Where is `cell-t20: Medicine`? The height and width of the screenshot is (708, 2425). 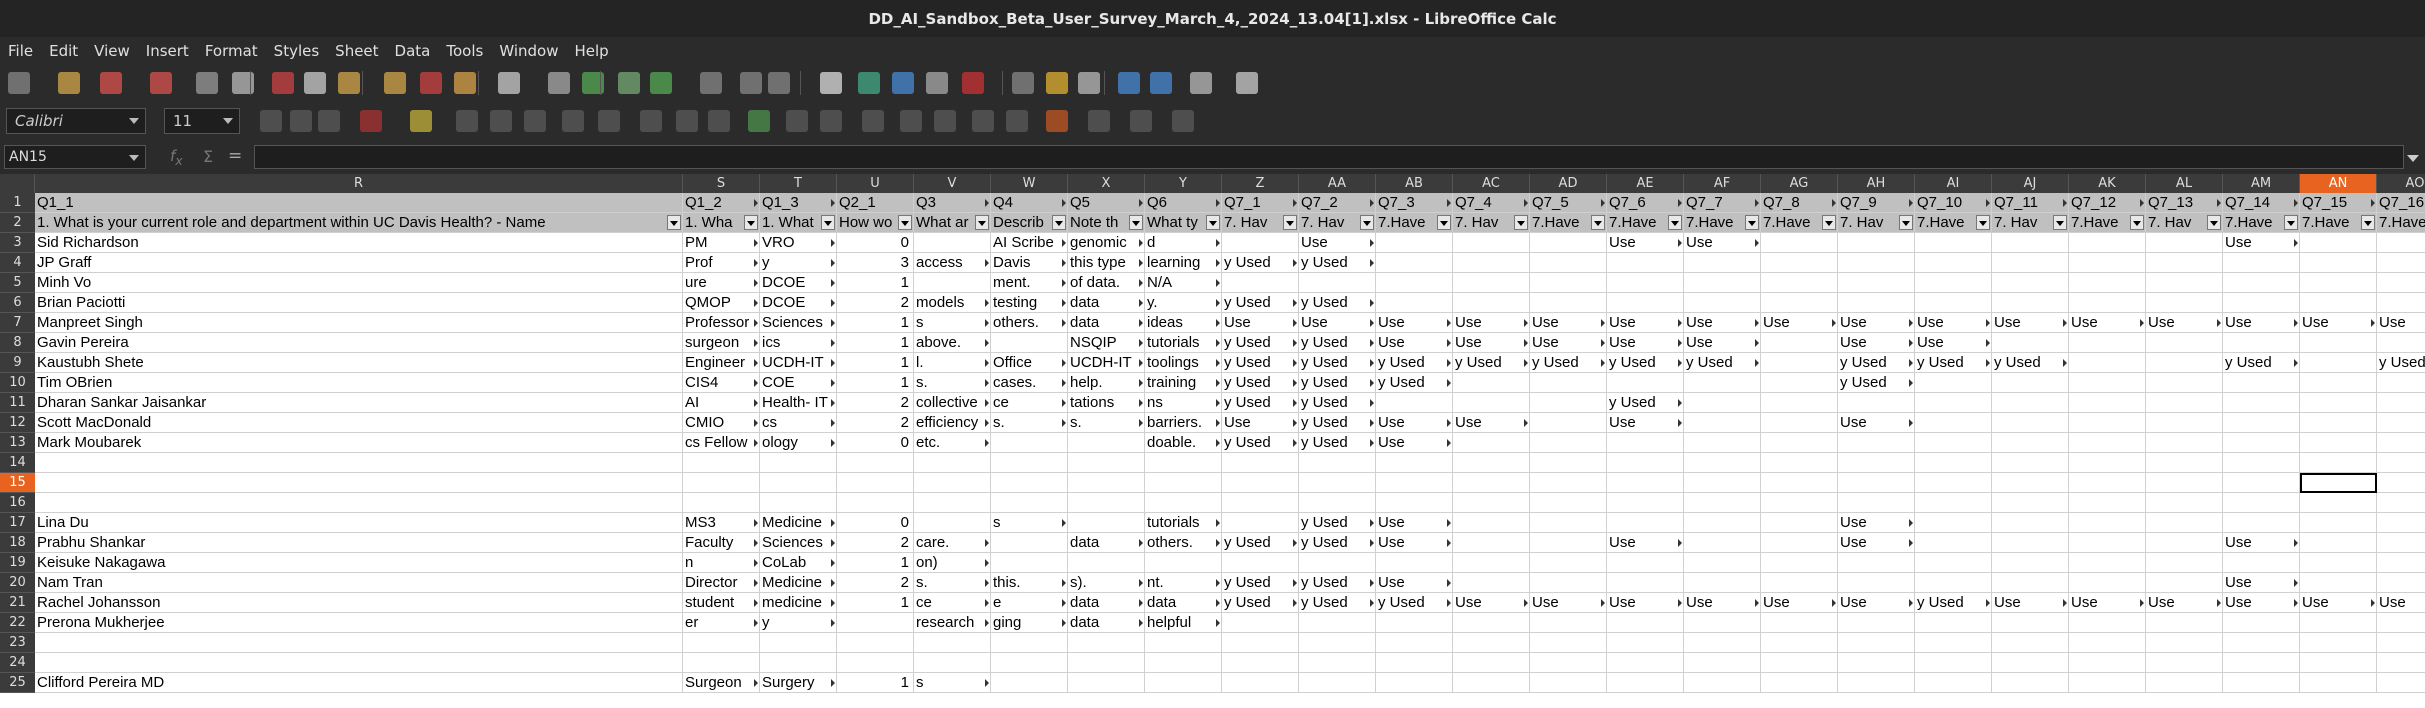 cell-t20: Medicine is located at coordinates (798, 583).